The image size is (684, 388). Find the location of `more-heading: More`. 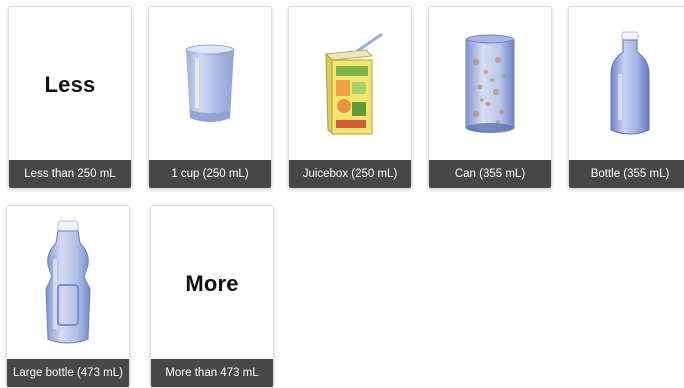

more-heading: More is located at coordinates (212, 283).